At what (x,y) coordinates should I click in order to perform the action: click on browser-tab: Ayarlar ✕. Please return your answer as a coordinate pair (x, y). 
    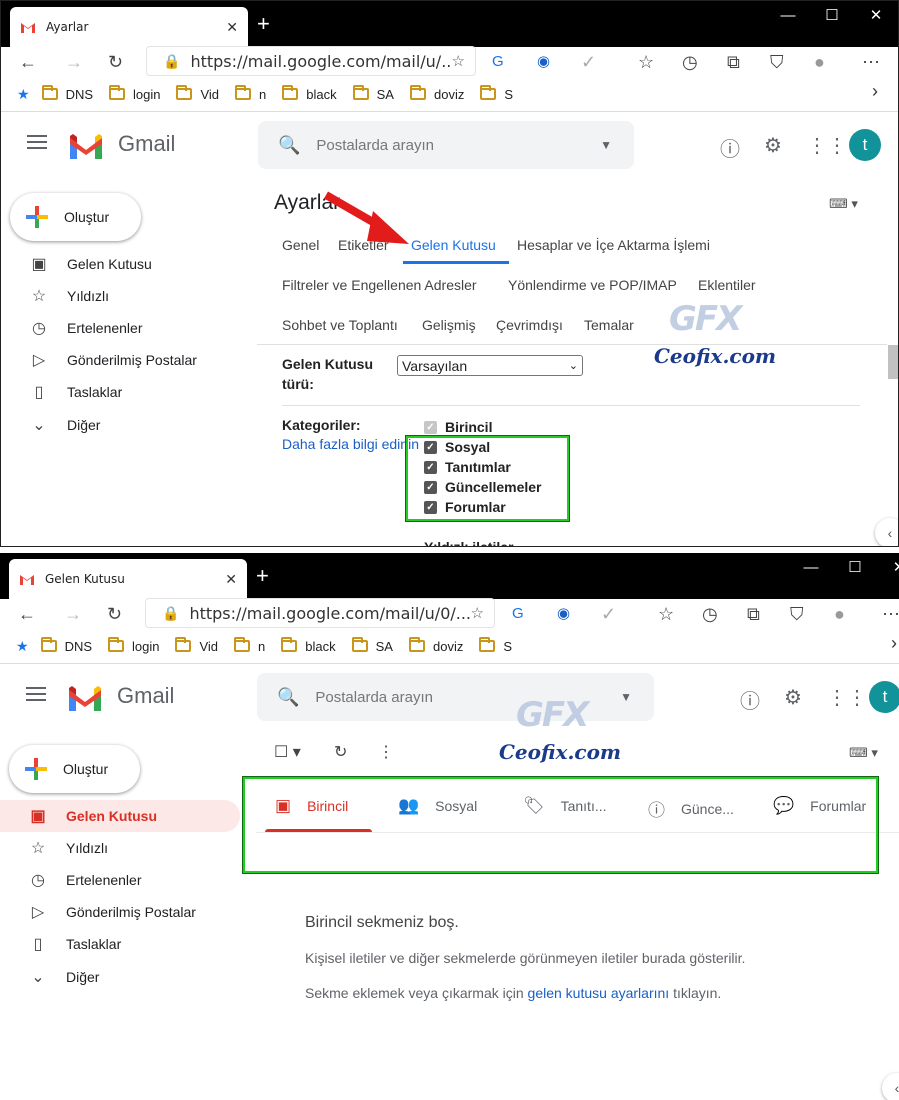
    Looking at the image, I should click on (129, 27).